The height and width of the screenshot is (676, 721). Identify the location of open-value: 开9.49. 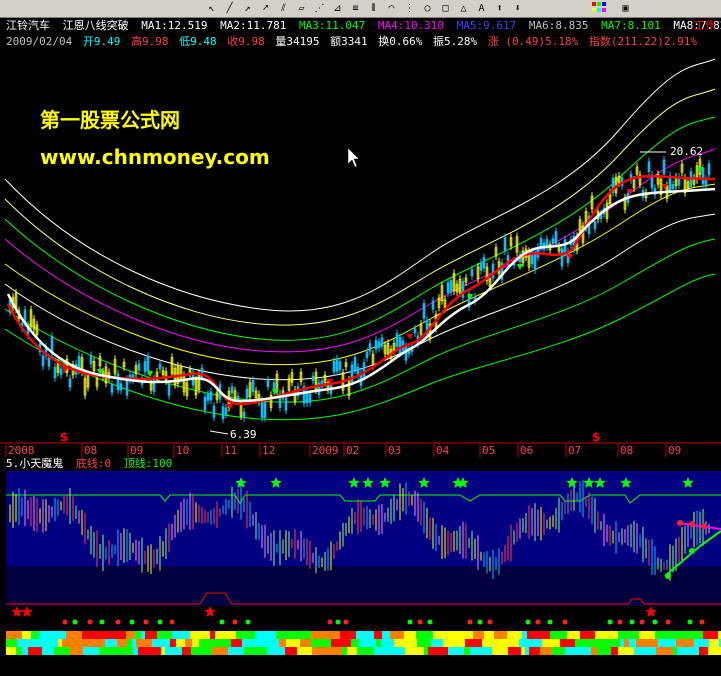
(101, 41).